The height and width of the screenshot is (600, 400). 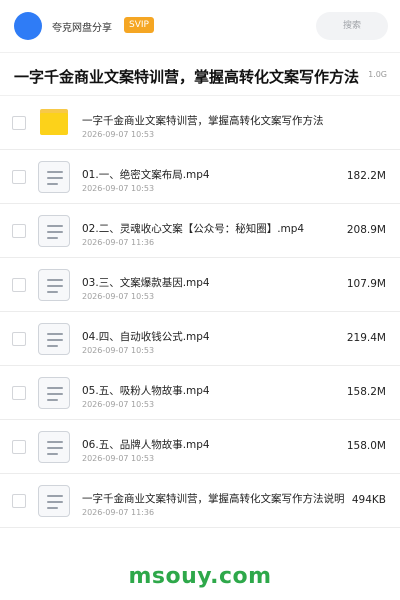 What do you see at coordinates (139, 25) in the screenshot?
I see `svip-badge: SVIP` at bounding box center [139, 25].